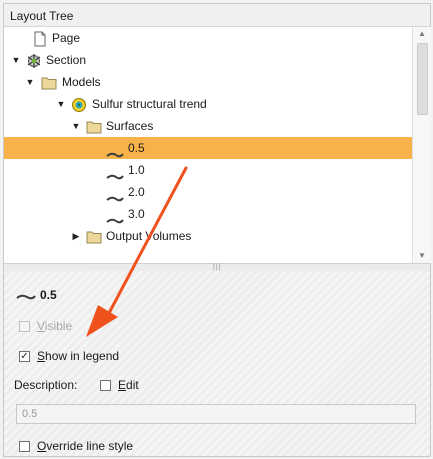 The height and width of the screenshot is (459, 433). What do you see at coordinates (34, 60) in the screenshot?
I see `section-icon` at bounding box center [34, 60].